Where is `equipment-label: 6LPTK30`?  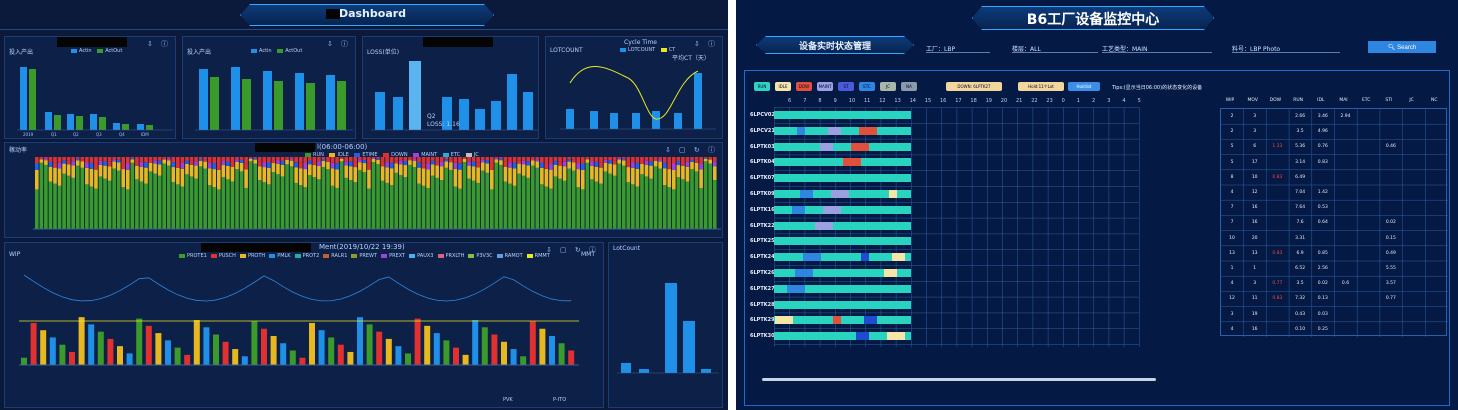 equipment-label: 6LPTK30 is located at coordinates (762, 336).